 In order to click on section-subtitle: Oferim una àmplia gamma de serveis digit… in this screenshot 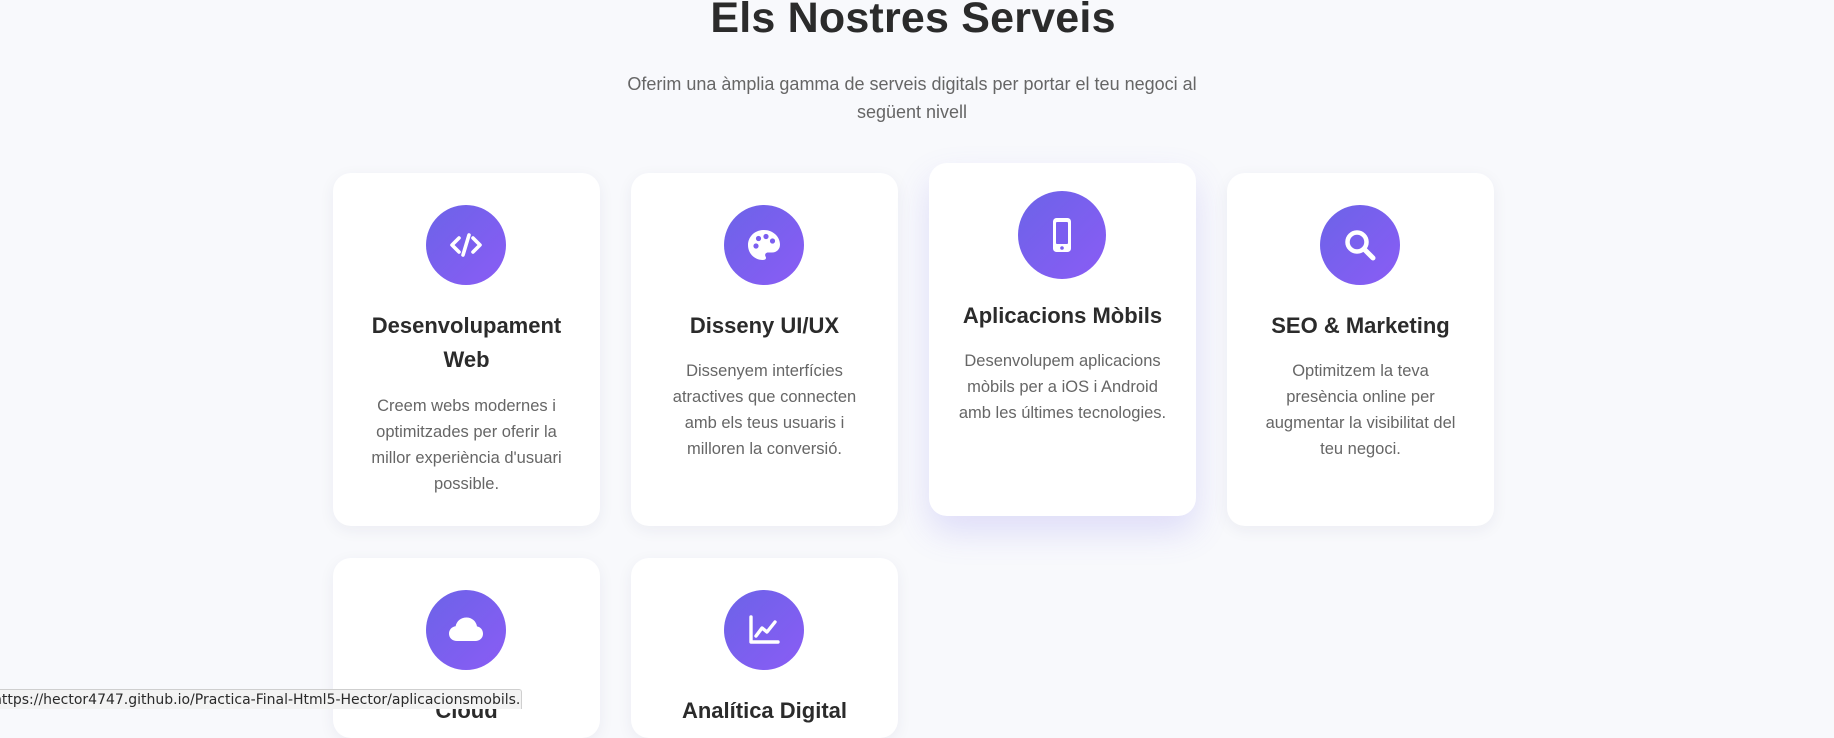, I will do `click(912, 98)`.